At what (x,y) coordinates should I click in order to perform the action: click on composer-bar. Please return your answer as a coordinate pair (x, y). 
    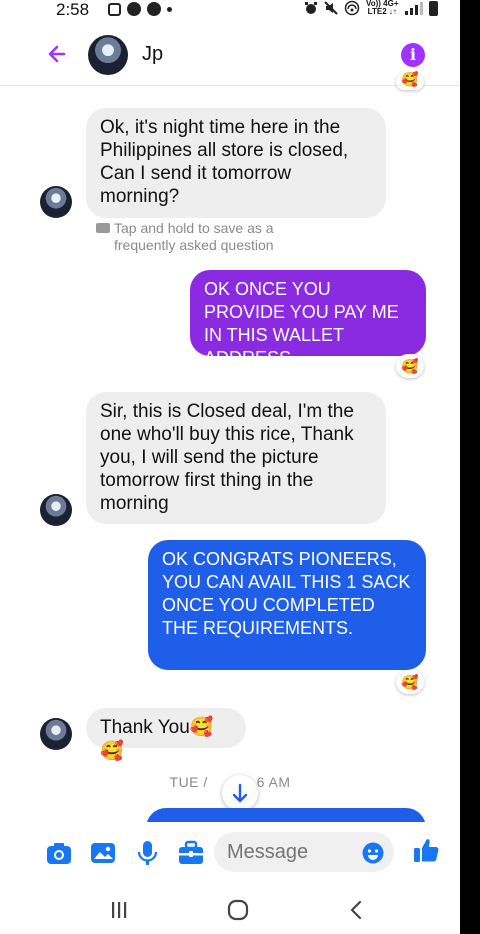
    Looking at the image, I should click on (230, 854).